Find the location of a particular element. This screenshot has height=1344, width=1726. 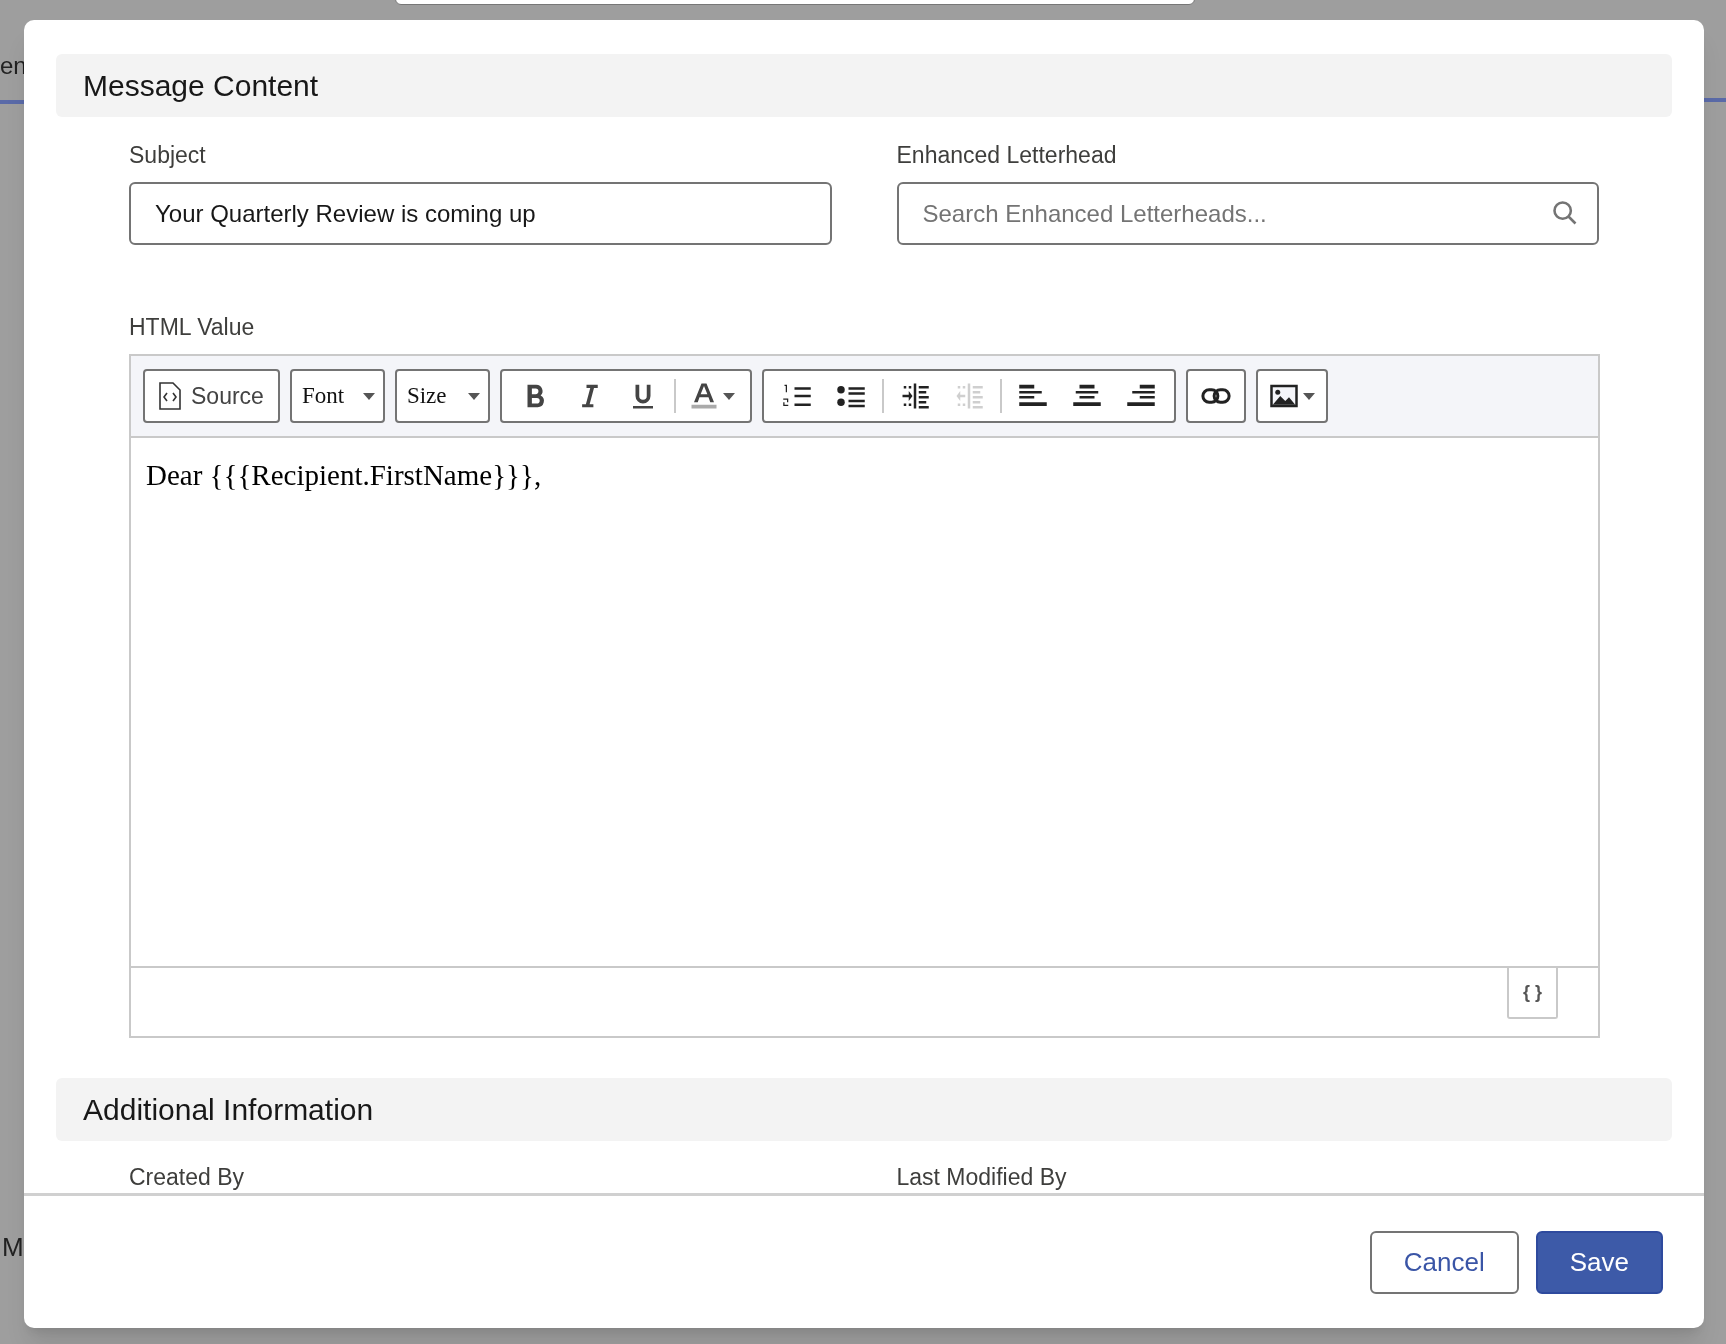

section-title: Additional Information is located at coordinates (228, 1110).